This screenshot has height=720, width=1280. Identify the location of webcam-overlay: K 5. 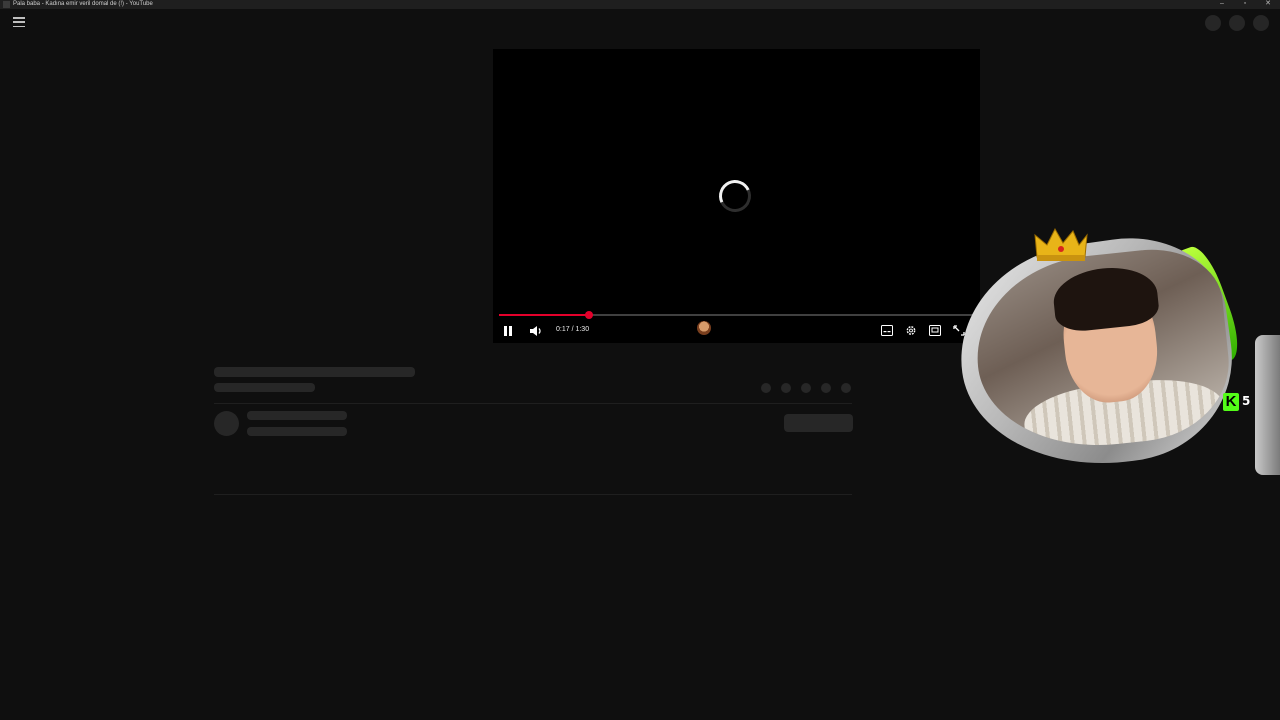
(1113, 354).